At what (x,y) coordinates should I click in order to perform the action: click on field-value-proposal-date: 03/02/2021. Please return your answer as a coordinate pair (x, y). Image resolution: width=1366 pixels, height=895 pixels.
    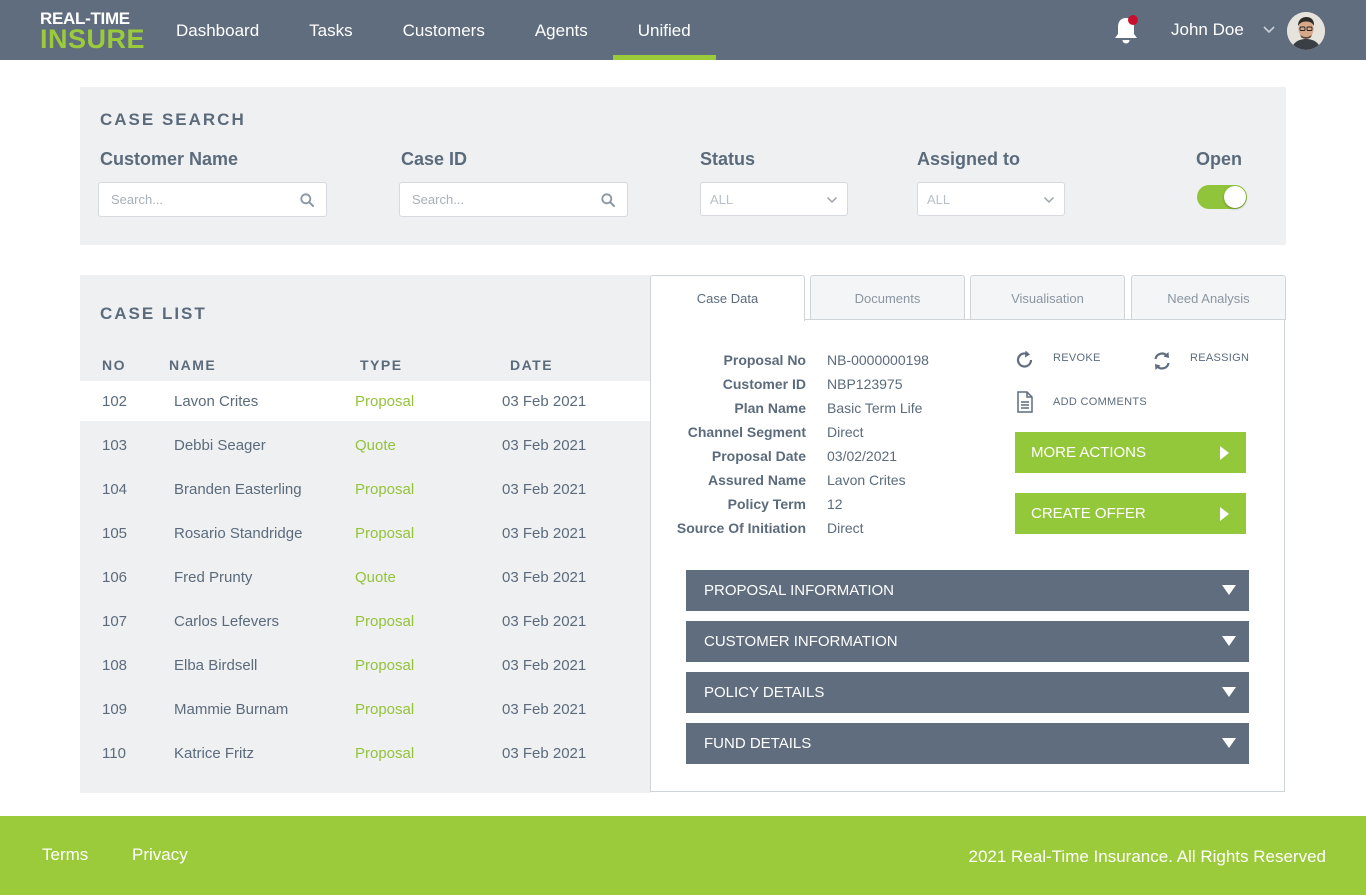
    Looking at the image, I should click on (862, 456).